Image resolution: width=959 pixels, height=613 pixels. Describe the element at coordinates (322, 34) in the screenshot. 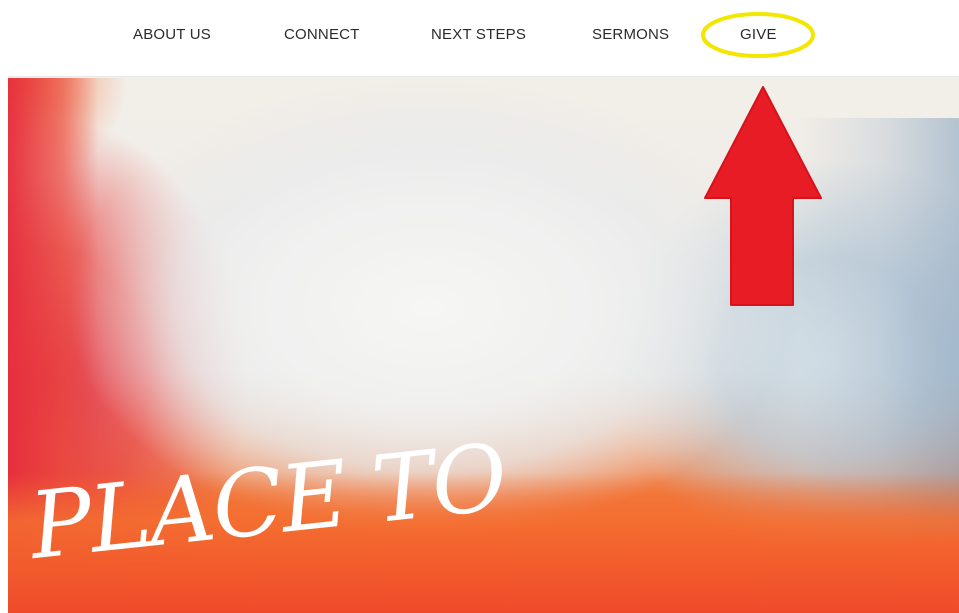

I see `nav-link-connect: CONNECT` at that location.